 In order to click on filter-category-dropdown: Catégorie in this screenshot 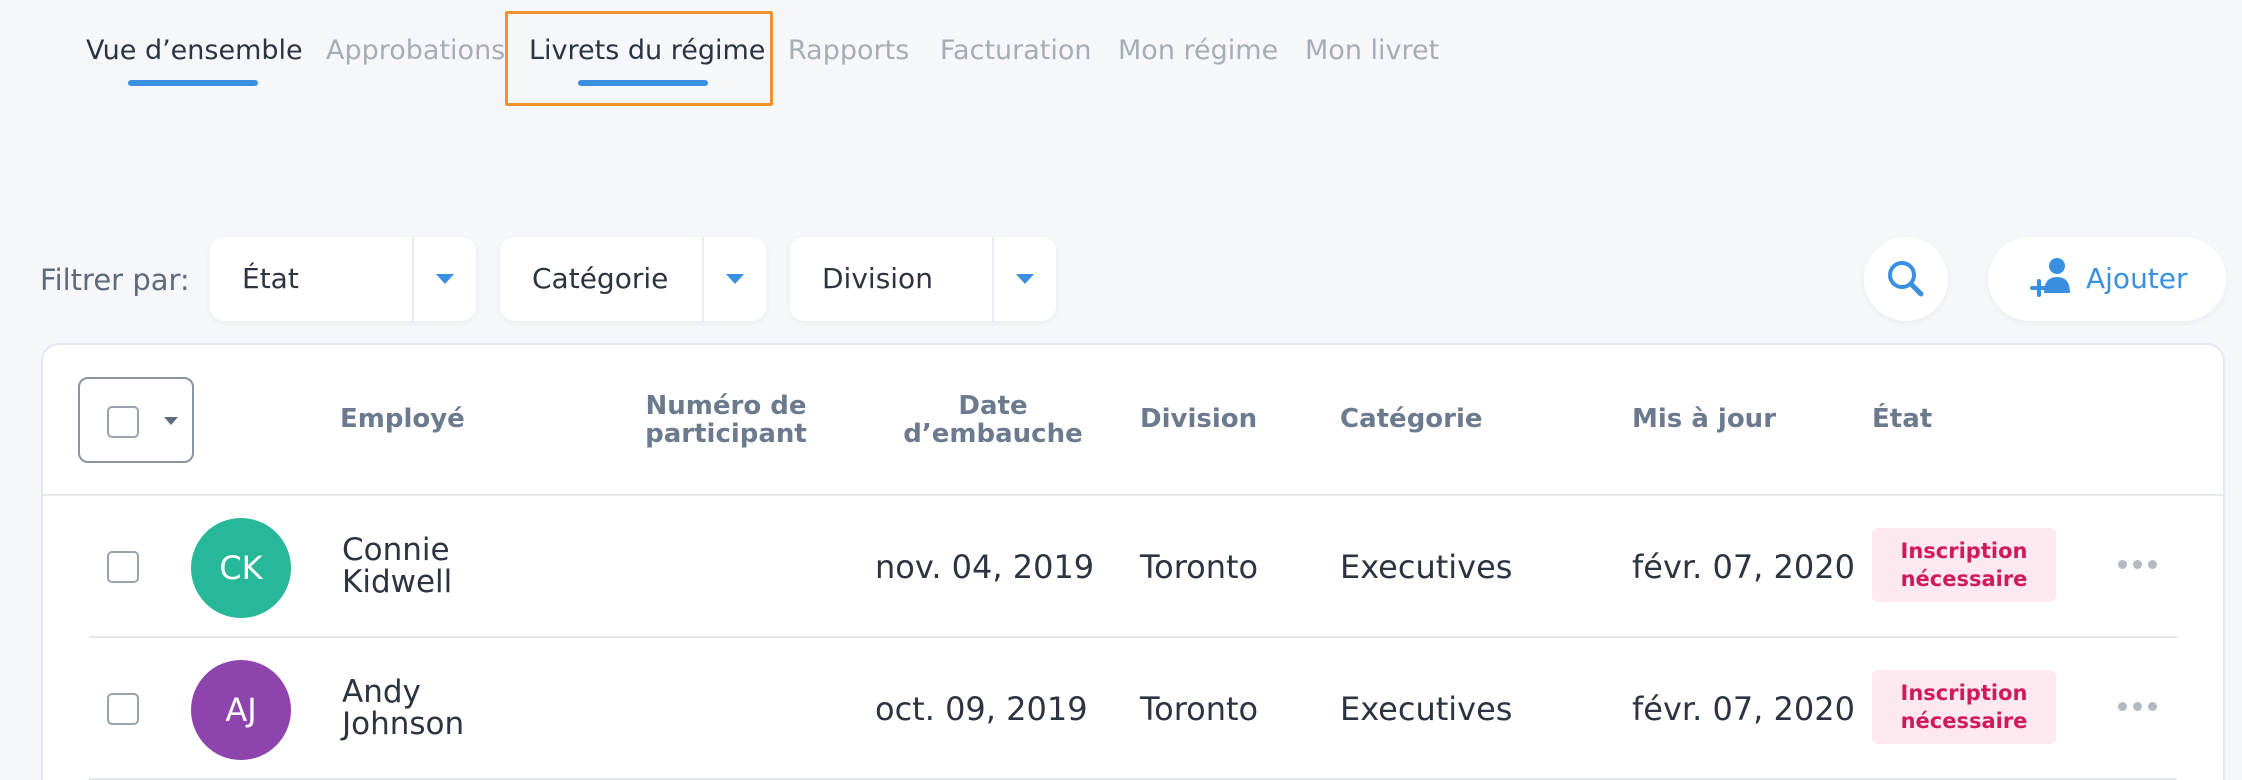, I will do `click(633, 279)`.